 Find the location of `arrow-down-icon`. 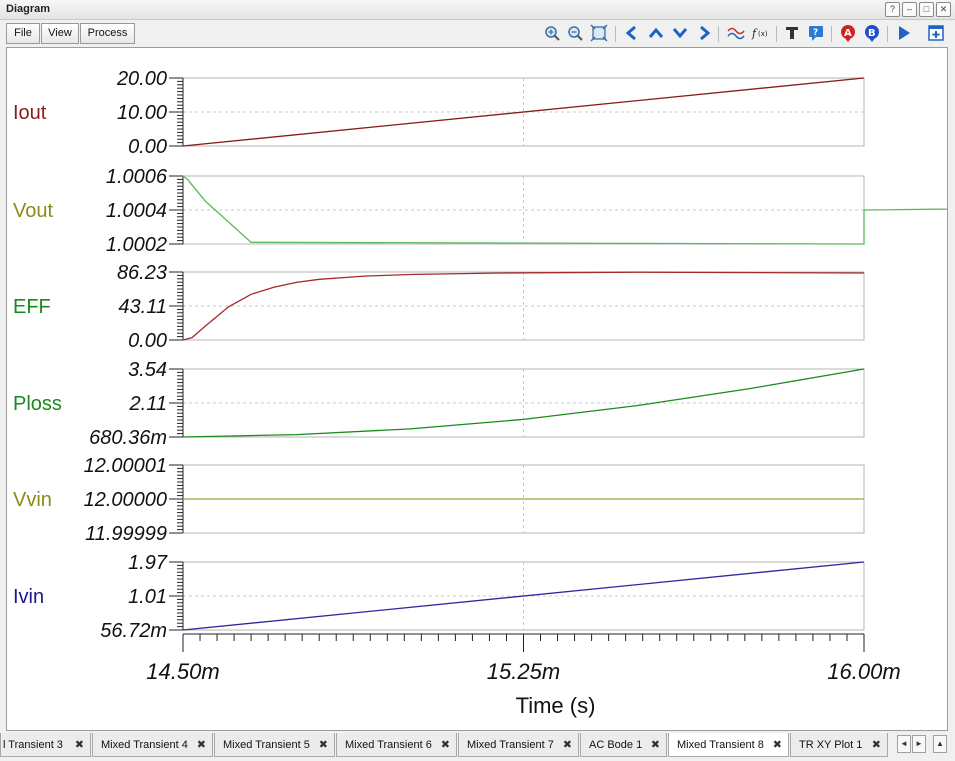

arrow-down-icon is located at coordinates (680, 33).